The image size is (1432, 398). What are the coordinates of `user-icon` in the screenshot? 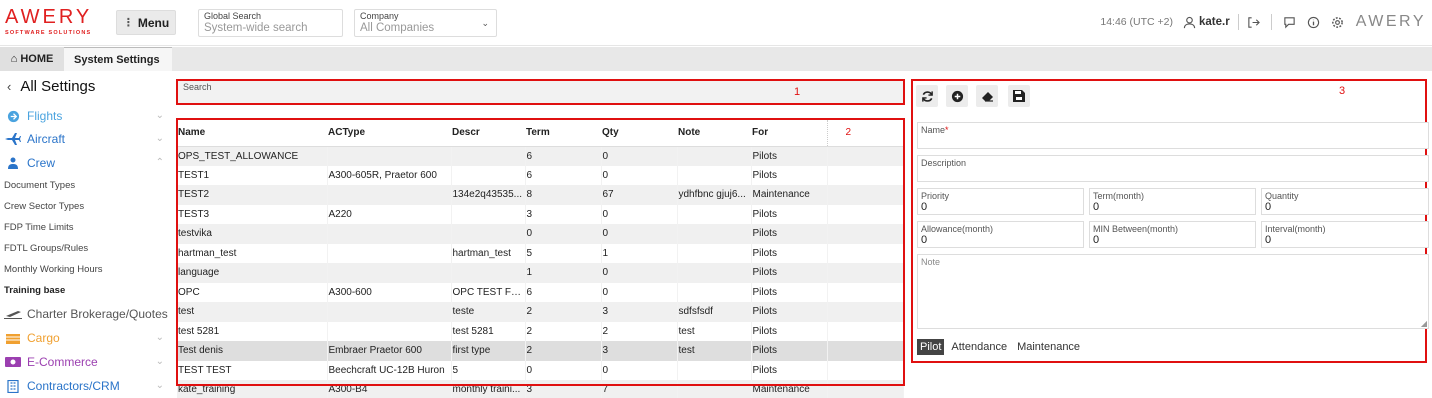 It's located at (1189, 22).